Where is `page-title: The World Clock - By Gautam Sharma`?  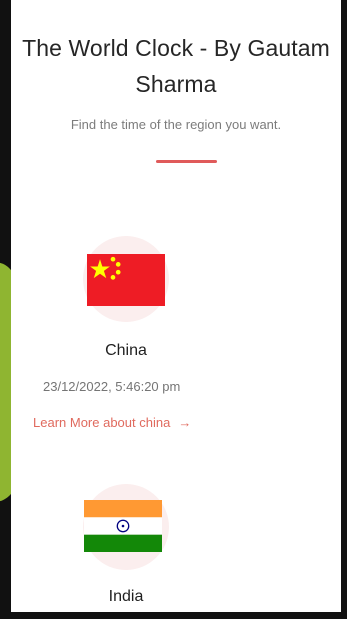 page-title: The World Clock - By Gautam Sharma is located at coordinates (176, 66).